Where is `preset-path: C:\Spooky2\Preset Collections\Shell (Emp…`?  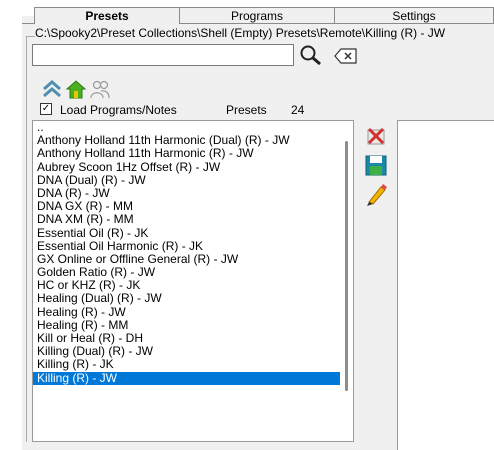 preset-path: C:\Spooky2\Preset Collections\Shell (Emp… is located at coordinates (240, 33).